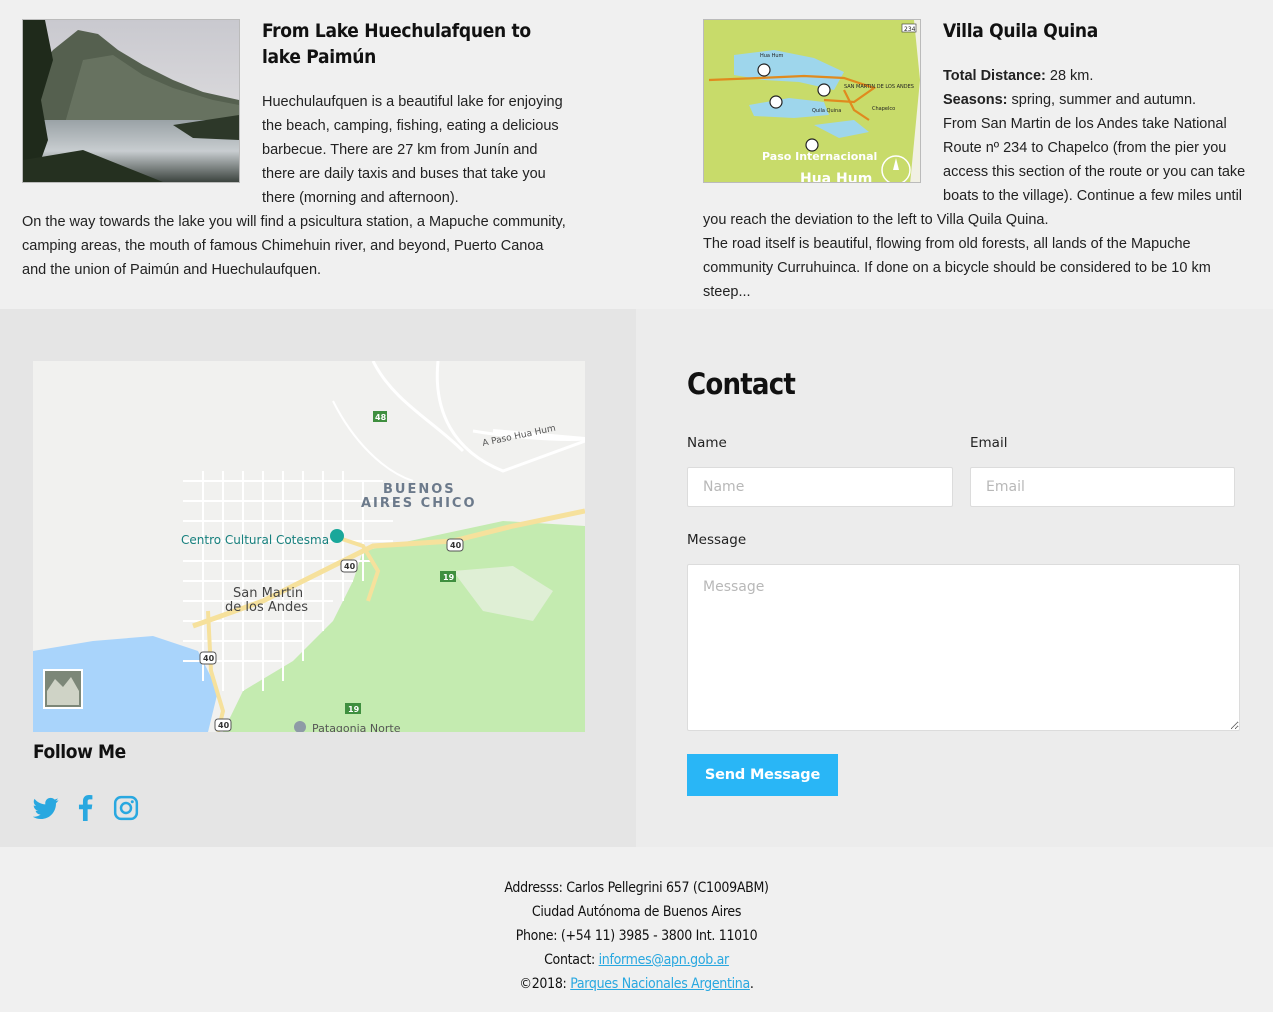 This screenshot has width=1273, height=1012. Describe the element at coordinates (419, 503) in the screenshot. I see `map-label-area: AIRES CHICO` at that location.